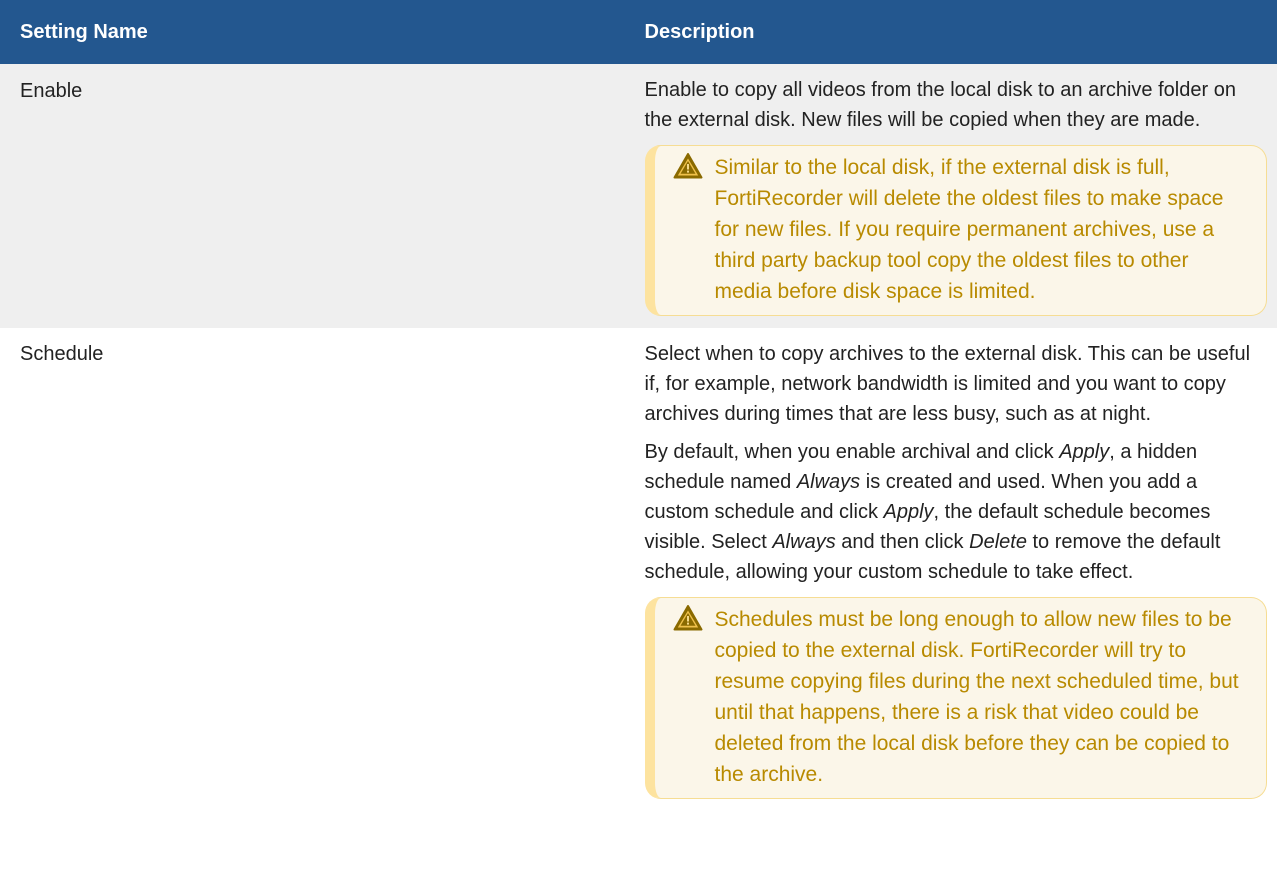 The image size is (1277, 894). I want to click on table-header: Setting Name Description, so click(638, 32).